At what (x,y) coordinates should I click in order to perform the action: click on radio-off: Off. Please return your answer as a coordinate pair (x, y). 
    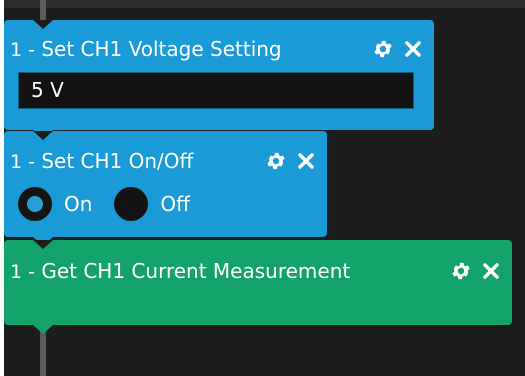
    Looking at the image, I should click on (152, 204).